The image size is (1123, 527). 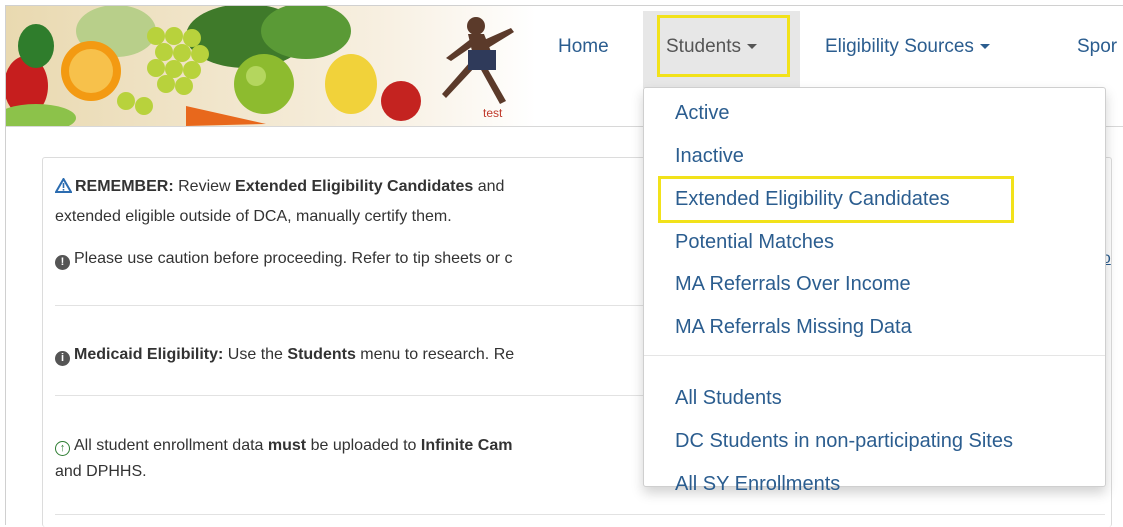 I want to click on arrow-up-circle-icon: ↑, so click(x=62, y=448).